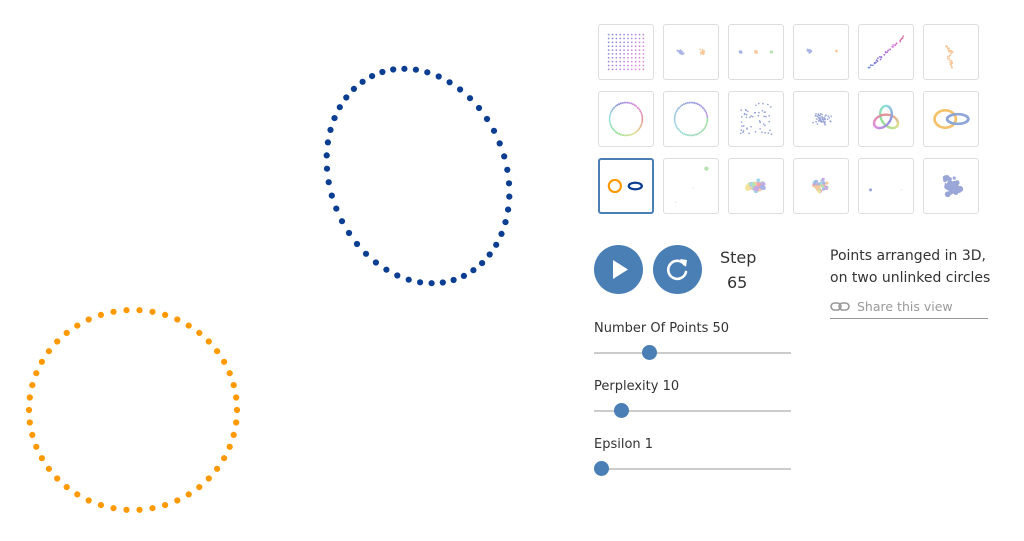 Image resolution: width=1024 pixels, height=541 pixels. I want to click on perplexity-slider, so click(692, 411).